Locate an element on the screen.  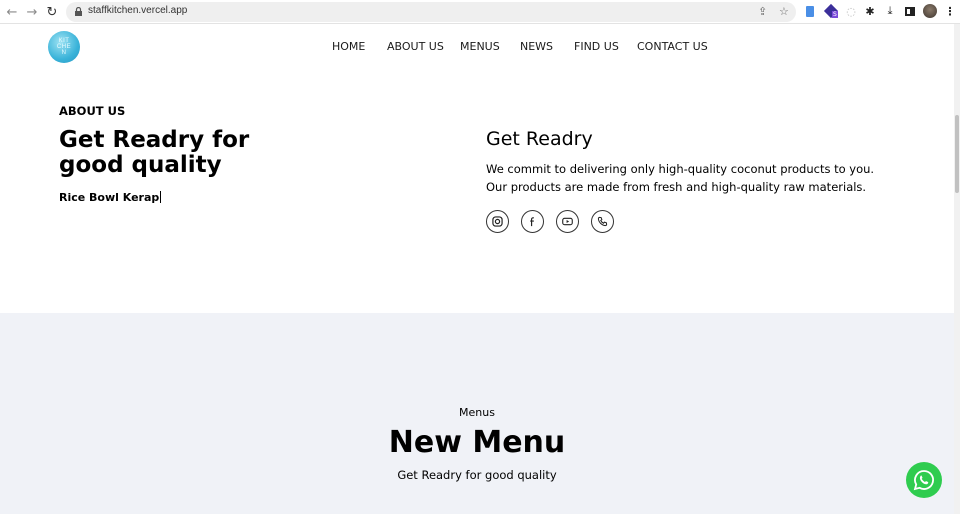
youtube-button is located at coordinates (567, 221).